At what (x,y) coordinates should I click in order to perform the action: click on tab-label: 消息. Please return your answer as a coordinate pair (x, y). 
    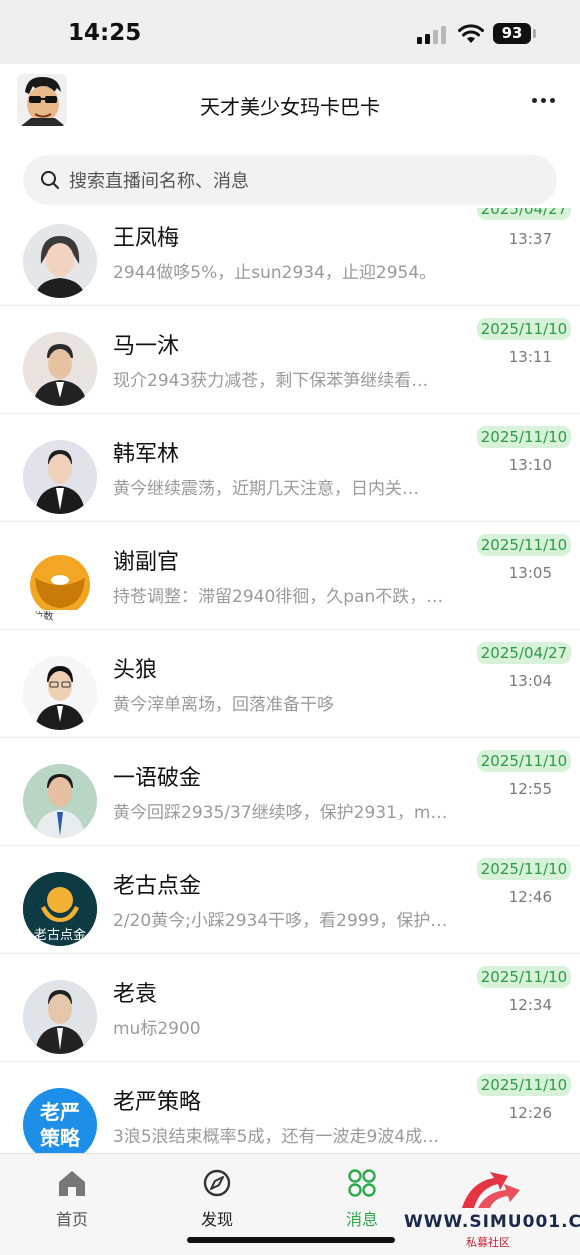
    Looking at the image, I should click on (361, 1219).